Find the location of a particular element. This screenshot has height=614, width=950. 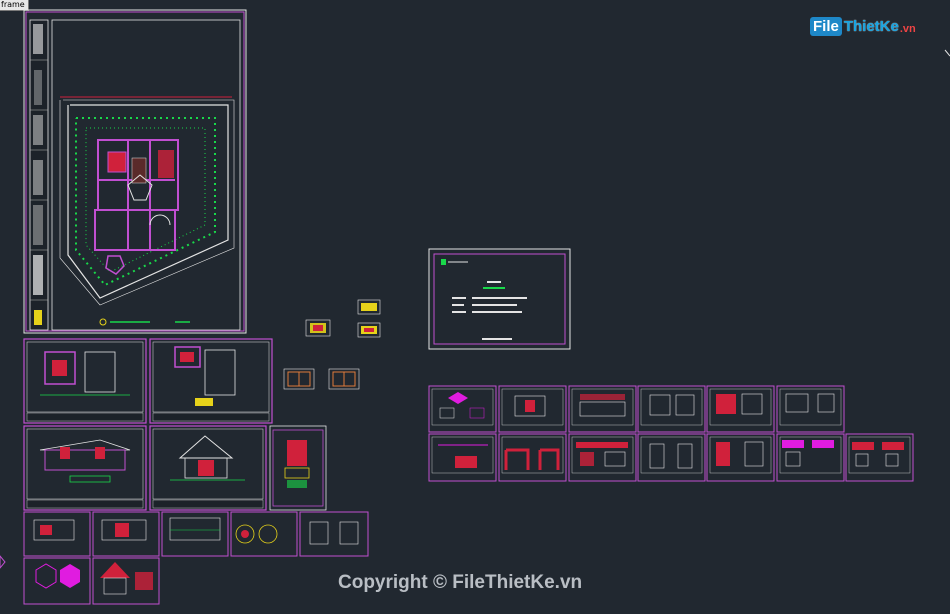

sheet-grid-r2c4 is located at coordinates (671, 457).